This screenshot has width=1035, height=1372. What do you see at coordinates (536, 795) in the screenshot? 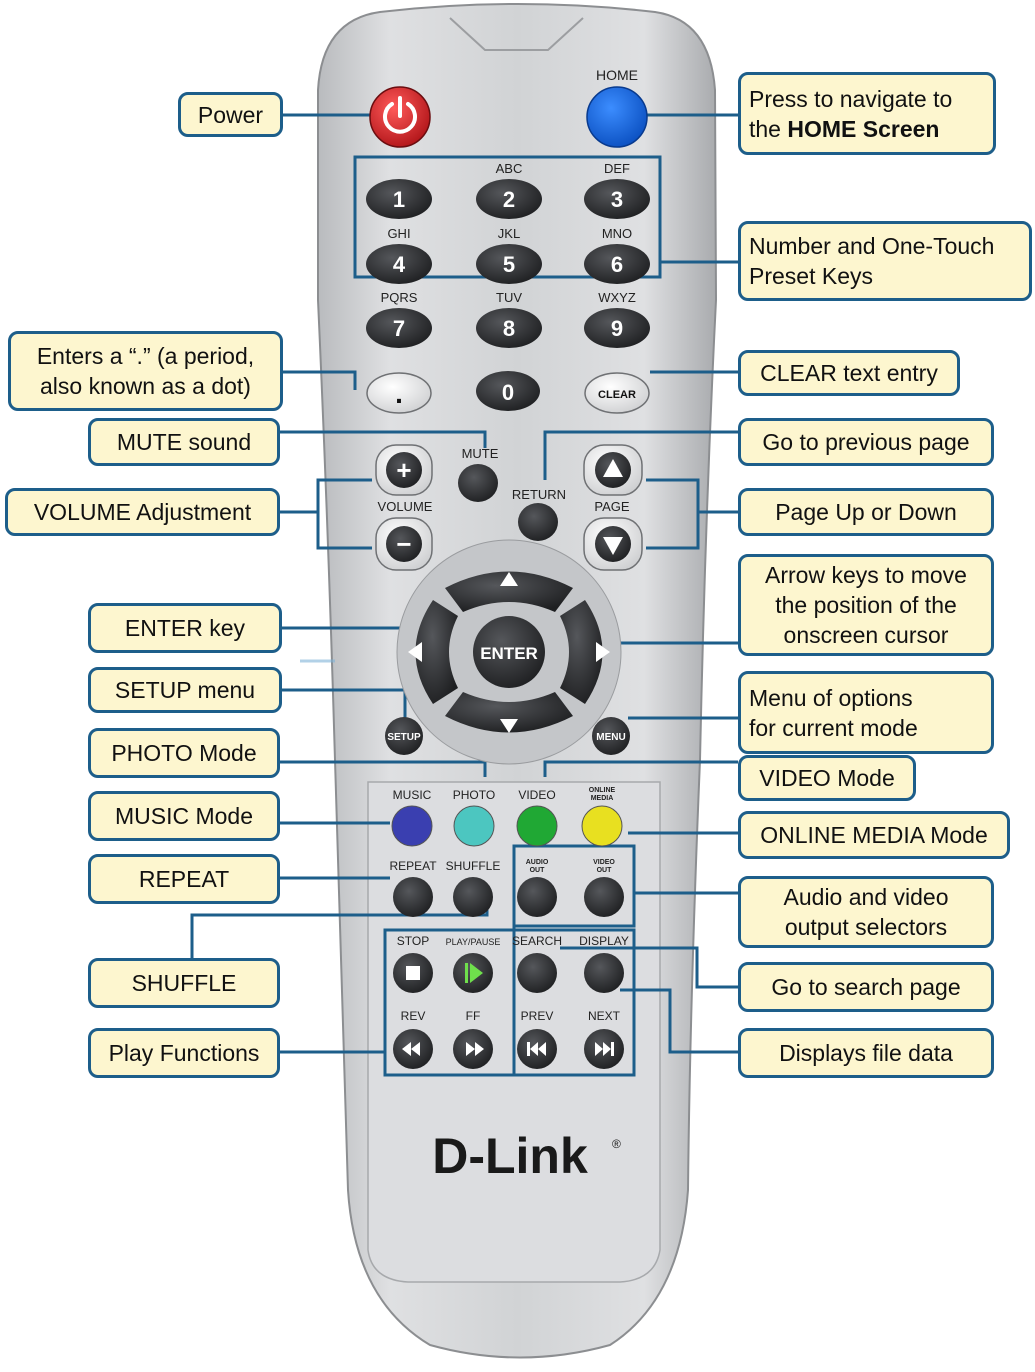
I see `mode-key-label: VIDEO` at bounding box center [536, 795].